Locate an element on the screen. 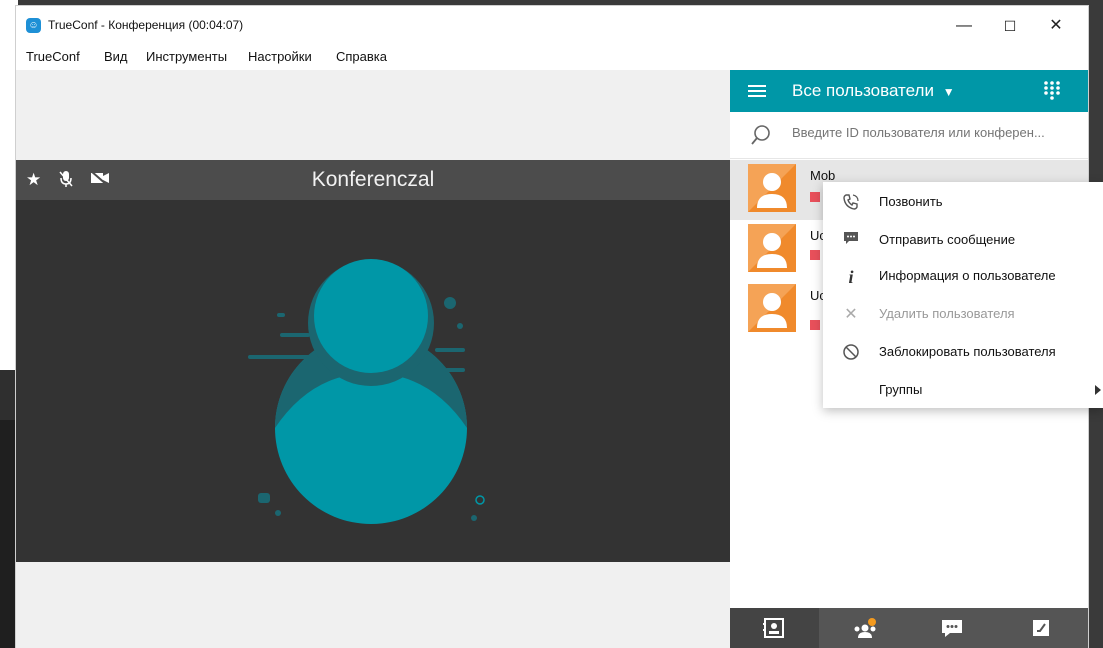  panel-header: Все пользователи ▼ is located at coordinates (909, 91).